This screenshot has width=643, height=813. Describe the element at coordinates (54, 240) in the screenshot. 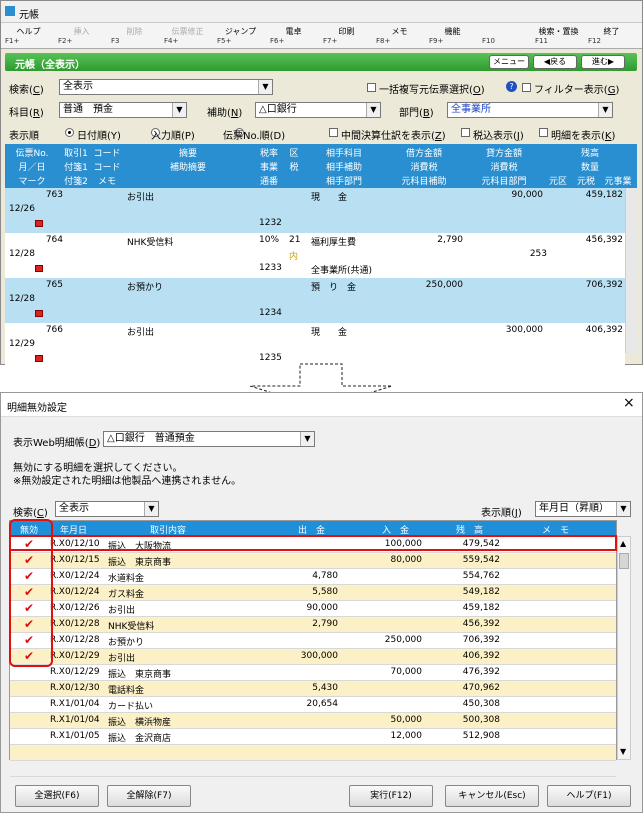

I see `slip-number: 764` at that location.